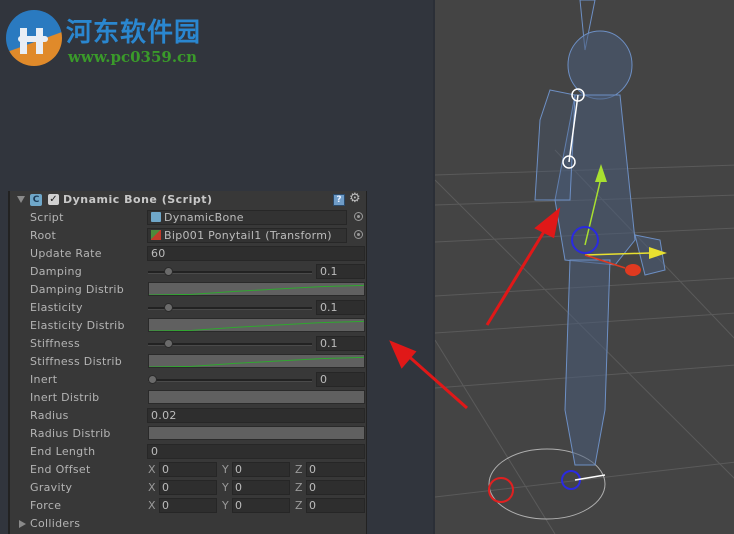  Describe the element at coordinates (21, 199) in the screenshot. I see `fold-triangle-icon` at that location.